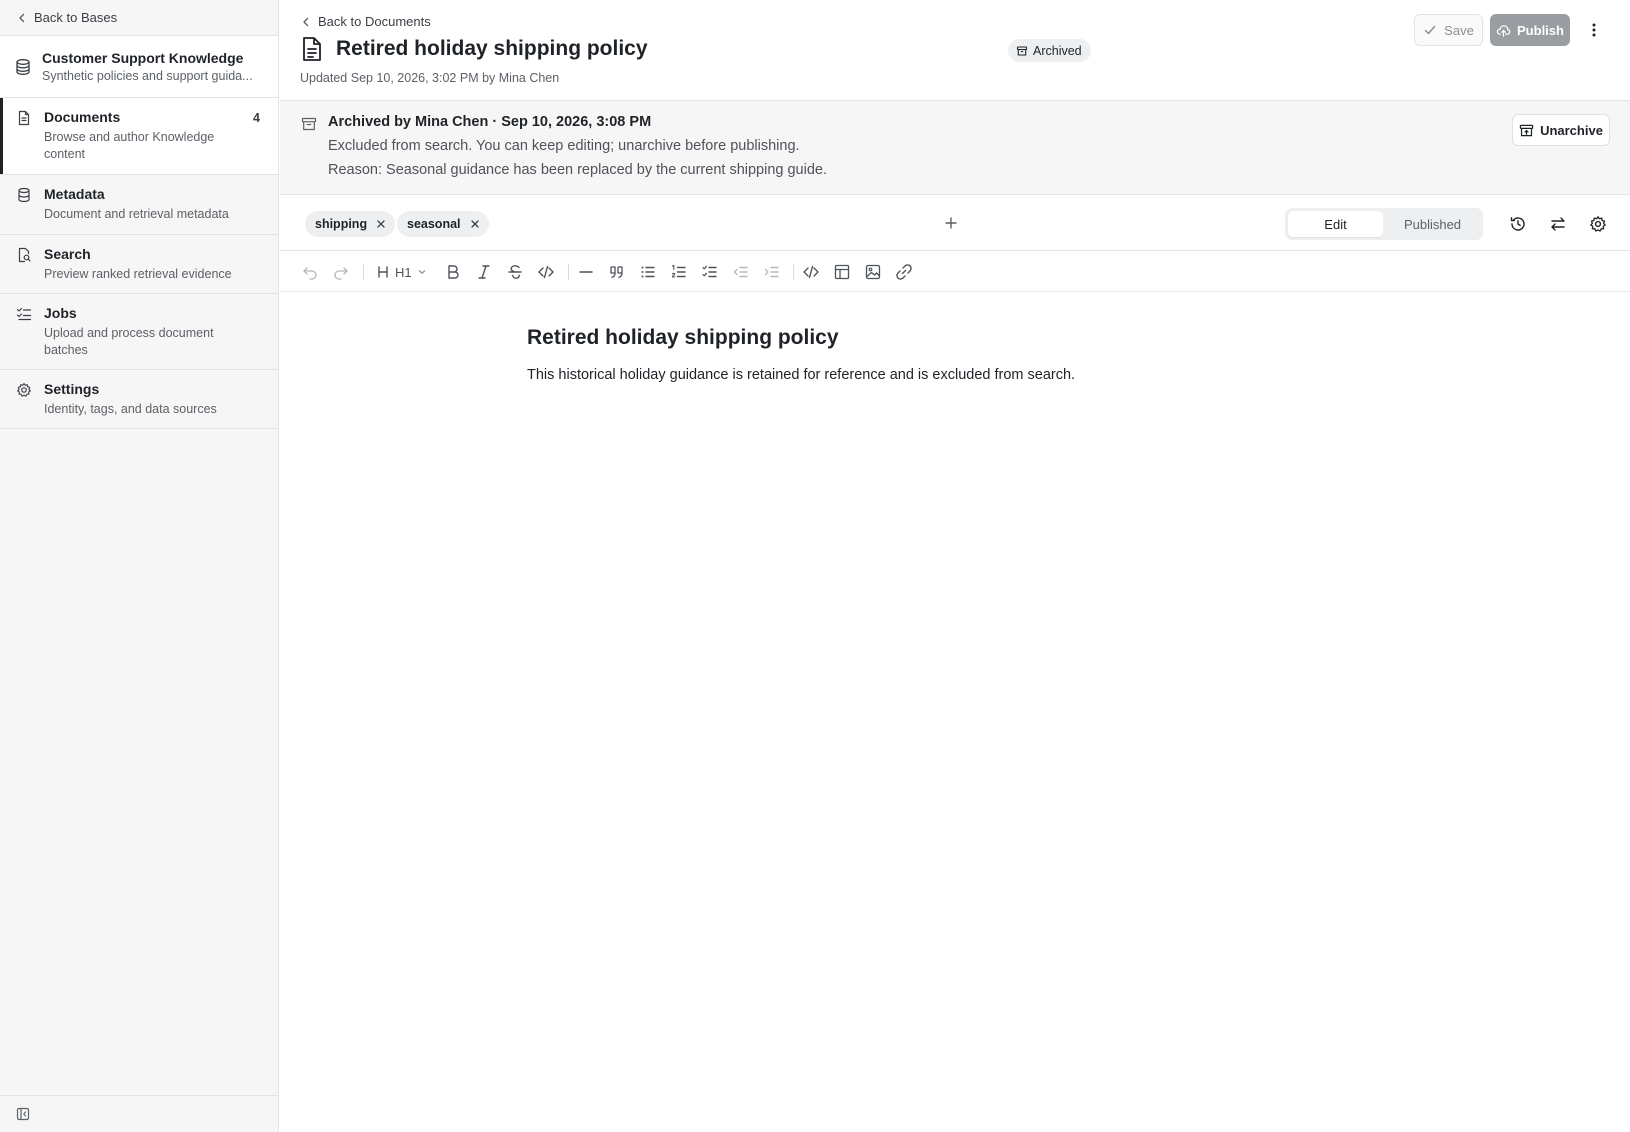 Image resolution: width=1630 pixels, height=1132 pixels. What do you see at coordinates (1571, 130) in the screenshot?
I see `unarchive-label: Unarchive` at bounding box center [1571, 130].